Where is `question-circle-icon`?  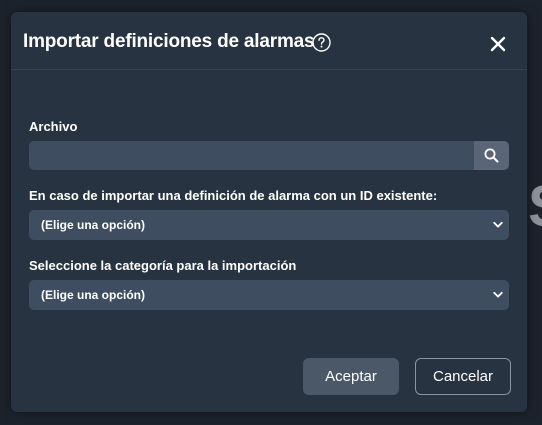
question-circle-icon is located at coordinates (321, 42).